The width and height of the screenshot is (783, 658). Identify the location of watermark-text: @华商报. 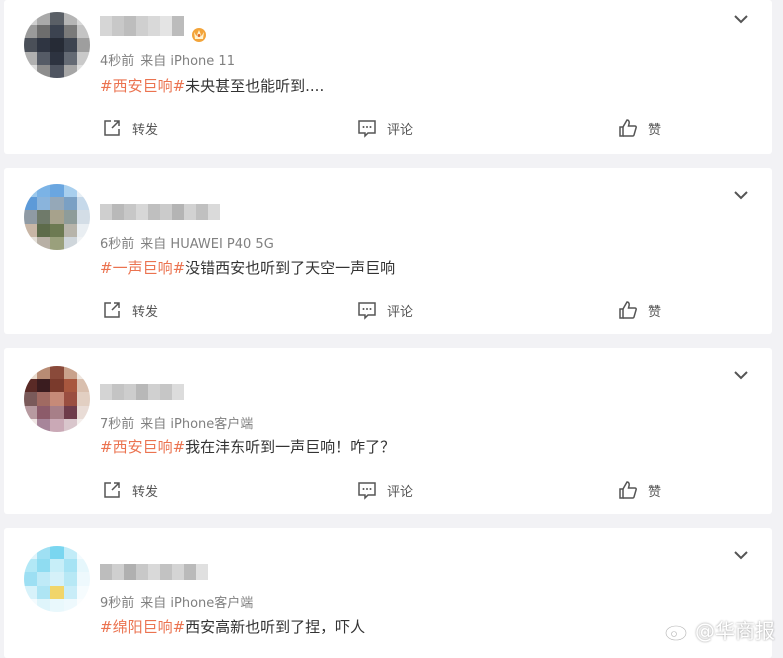
(735, 631).